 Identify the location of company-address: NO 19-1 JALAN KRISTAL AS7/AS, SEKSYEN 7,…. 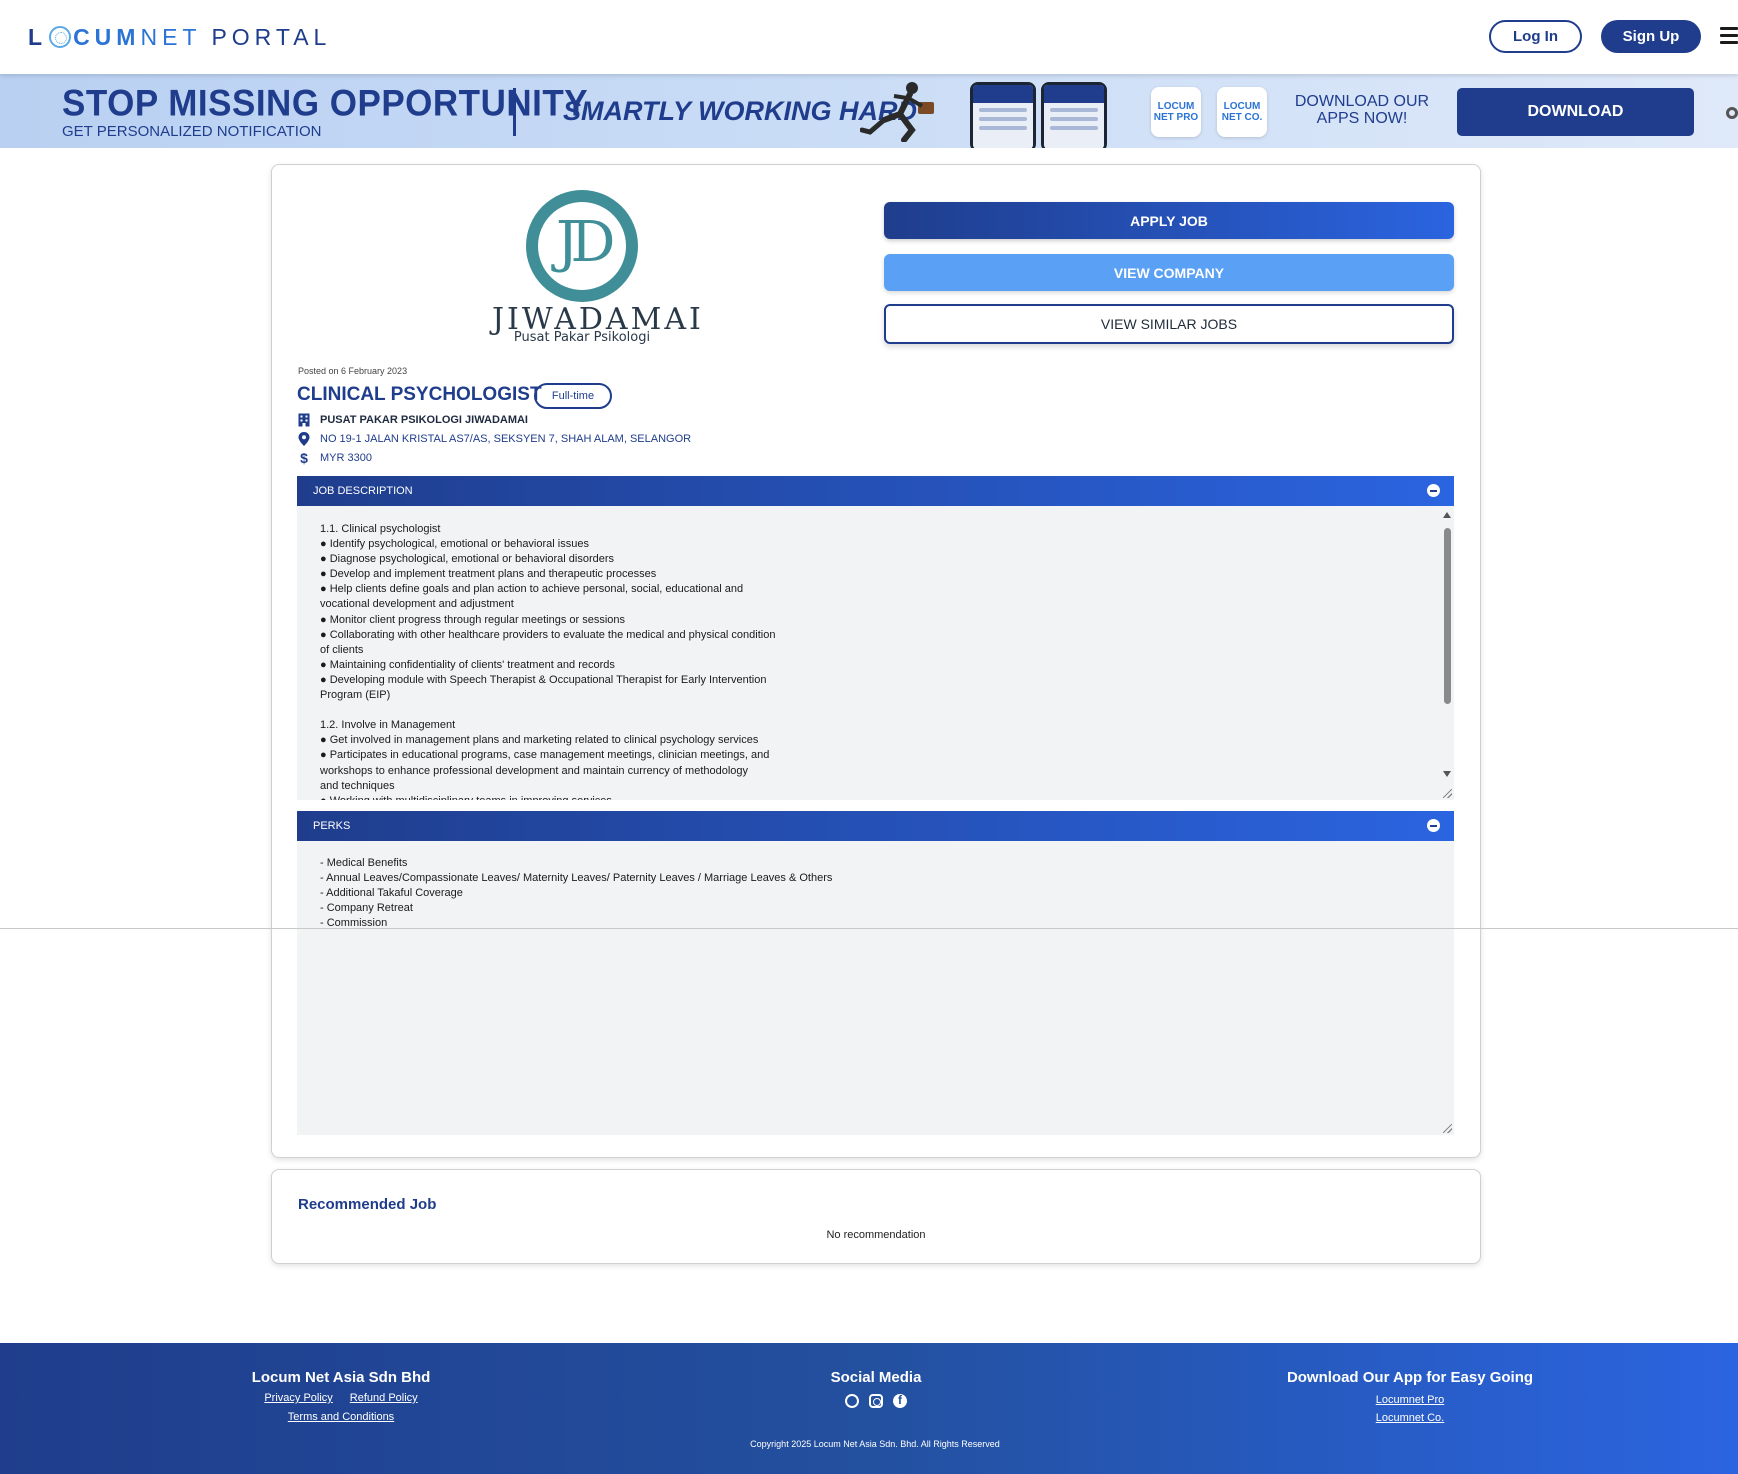
(506, 439).